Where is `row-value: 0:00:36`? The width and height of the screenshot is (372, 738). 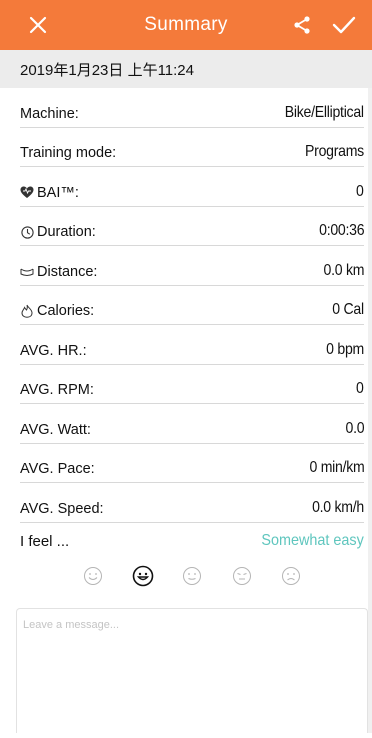 row-value: 0:00:36 is located at coordinates (341, 230).